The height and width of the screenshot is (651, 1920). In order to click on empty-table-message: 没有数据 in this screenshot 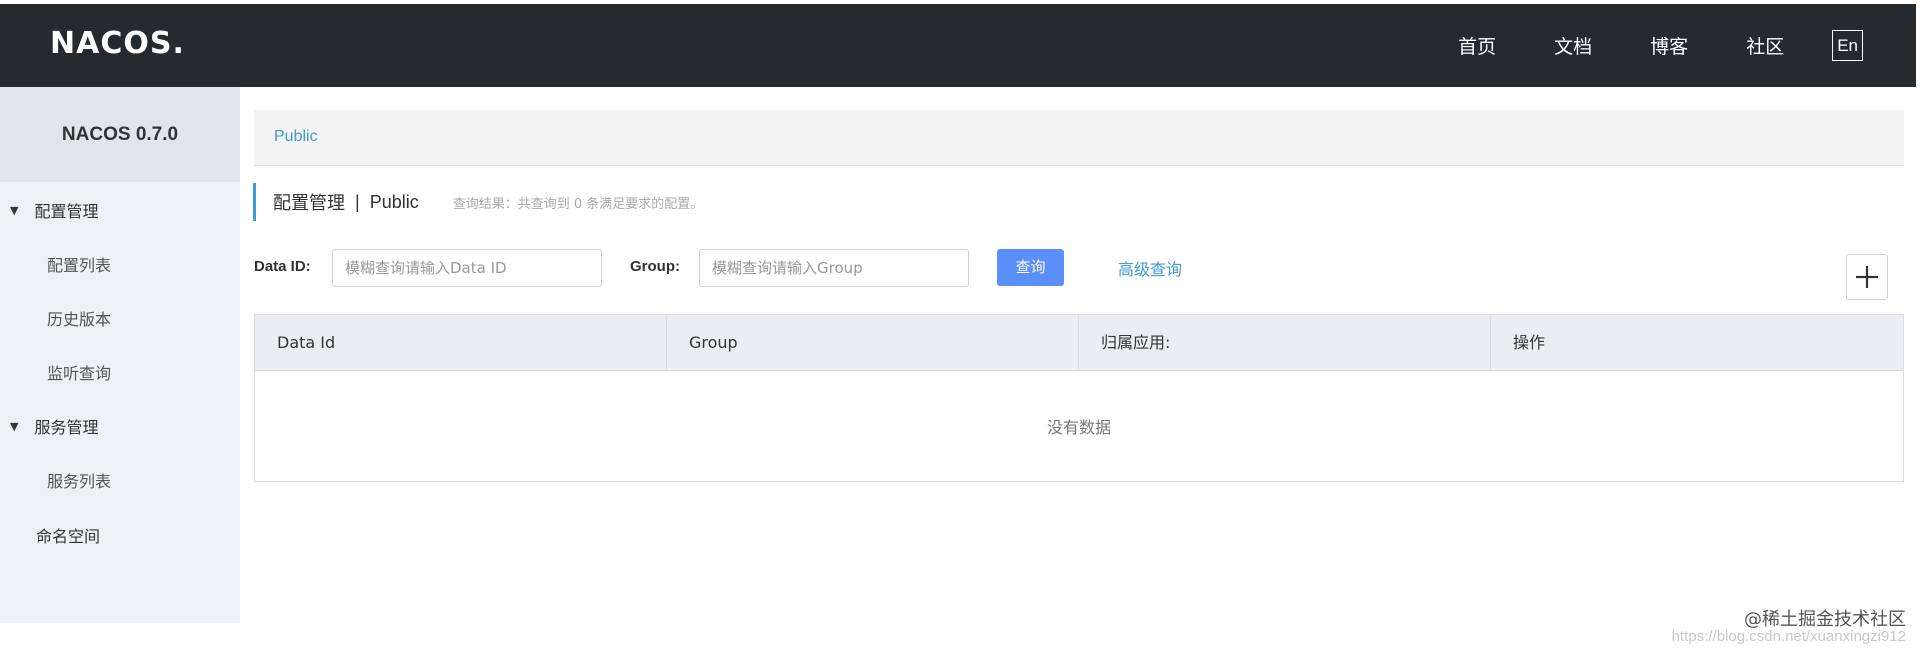, I will do `click(1078, 427)`.